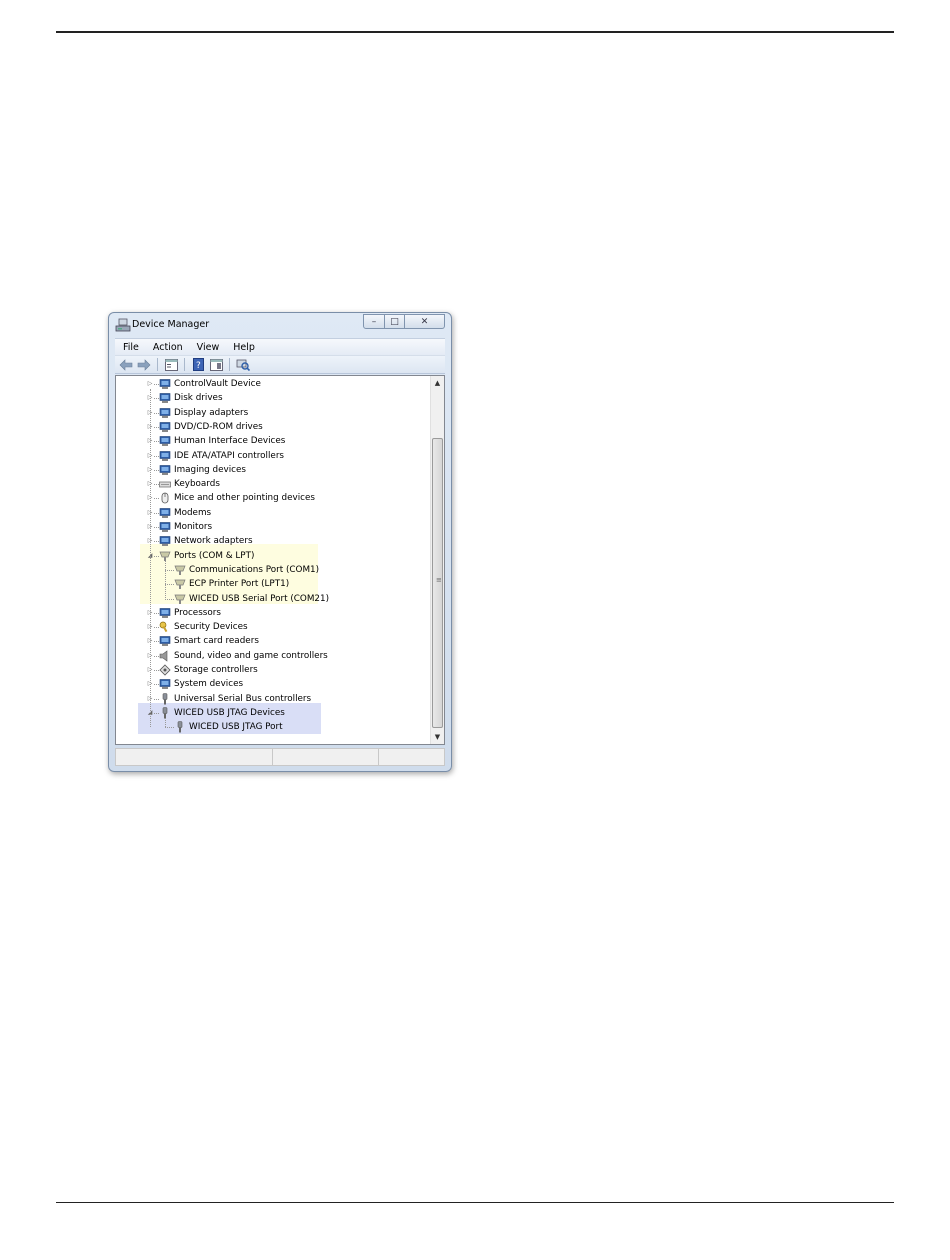  I want to click on processor-icon, so click(165, 613).